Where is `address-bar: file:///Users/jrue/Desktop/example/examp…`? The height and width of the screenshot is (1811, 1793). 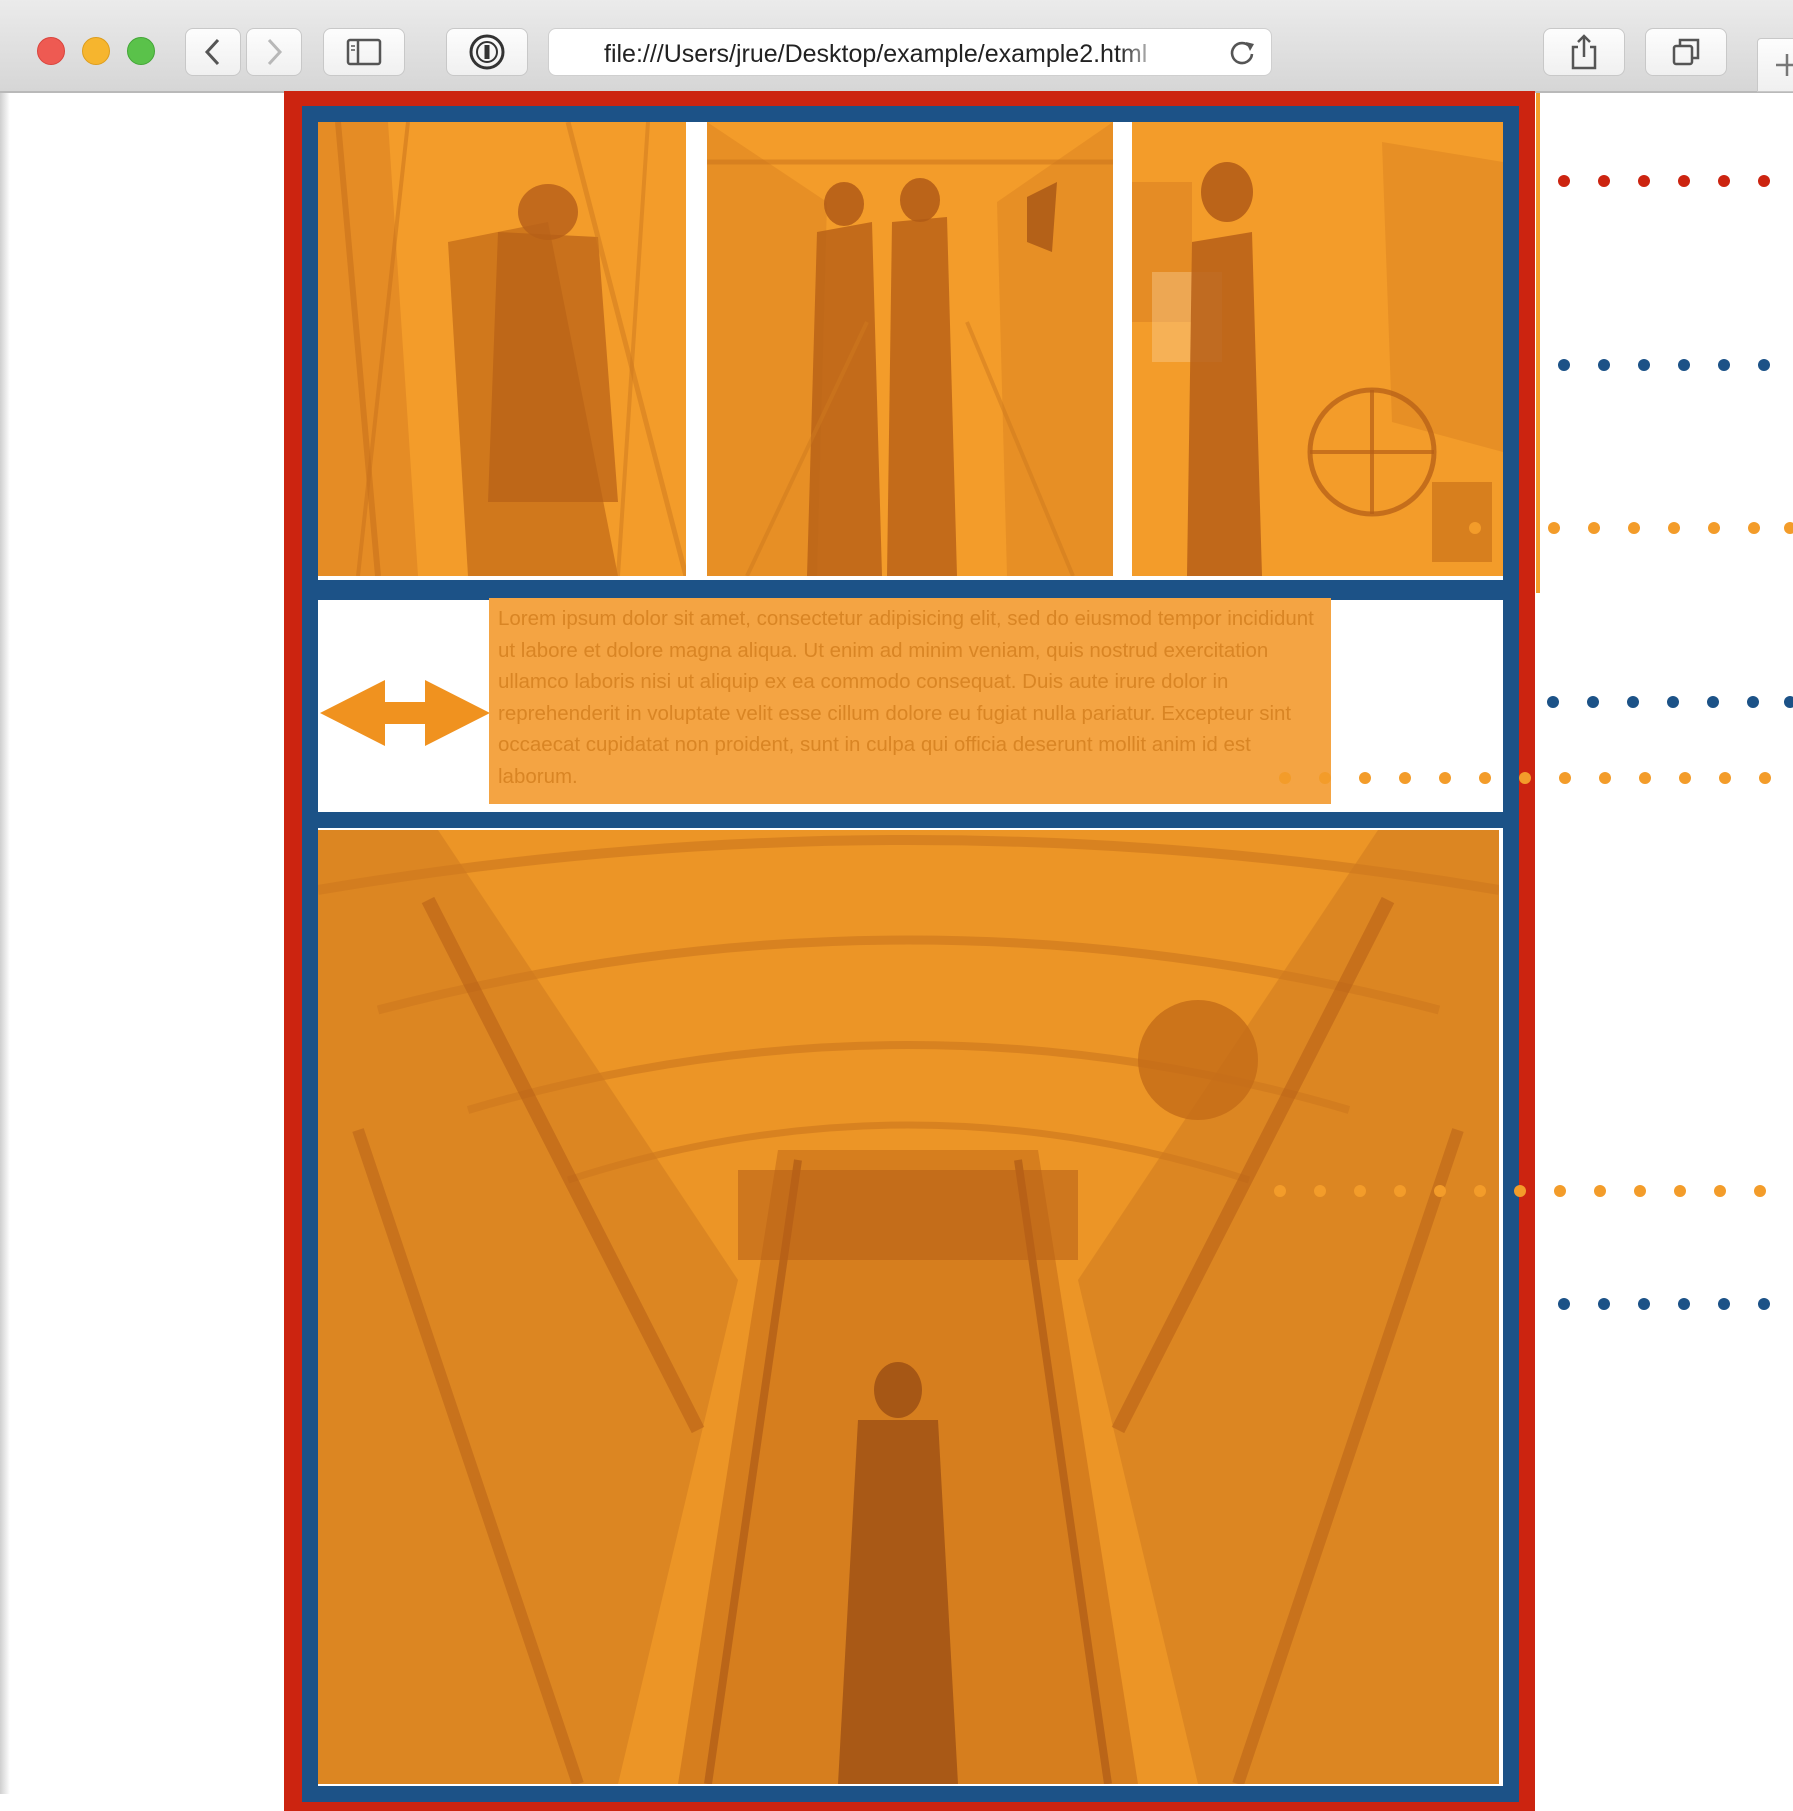 address-bar: file:///Users/jrue/Desktop/example/examp… is located at coordinates (910, 52).